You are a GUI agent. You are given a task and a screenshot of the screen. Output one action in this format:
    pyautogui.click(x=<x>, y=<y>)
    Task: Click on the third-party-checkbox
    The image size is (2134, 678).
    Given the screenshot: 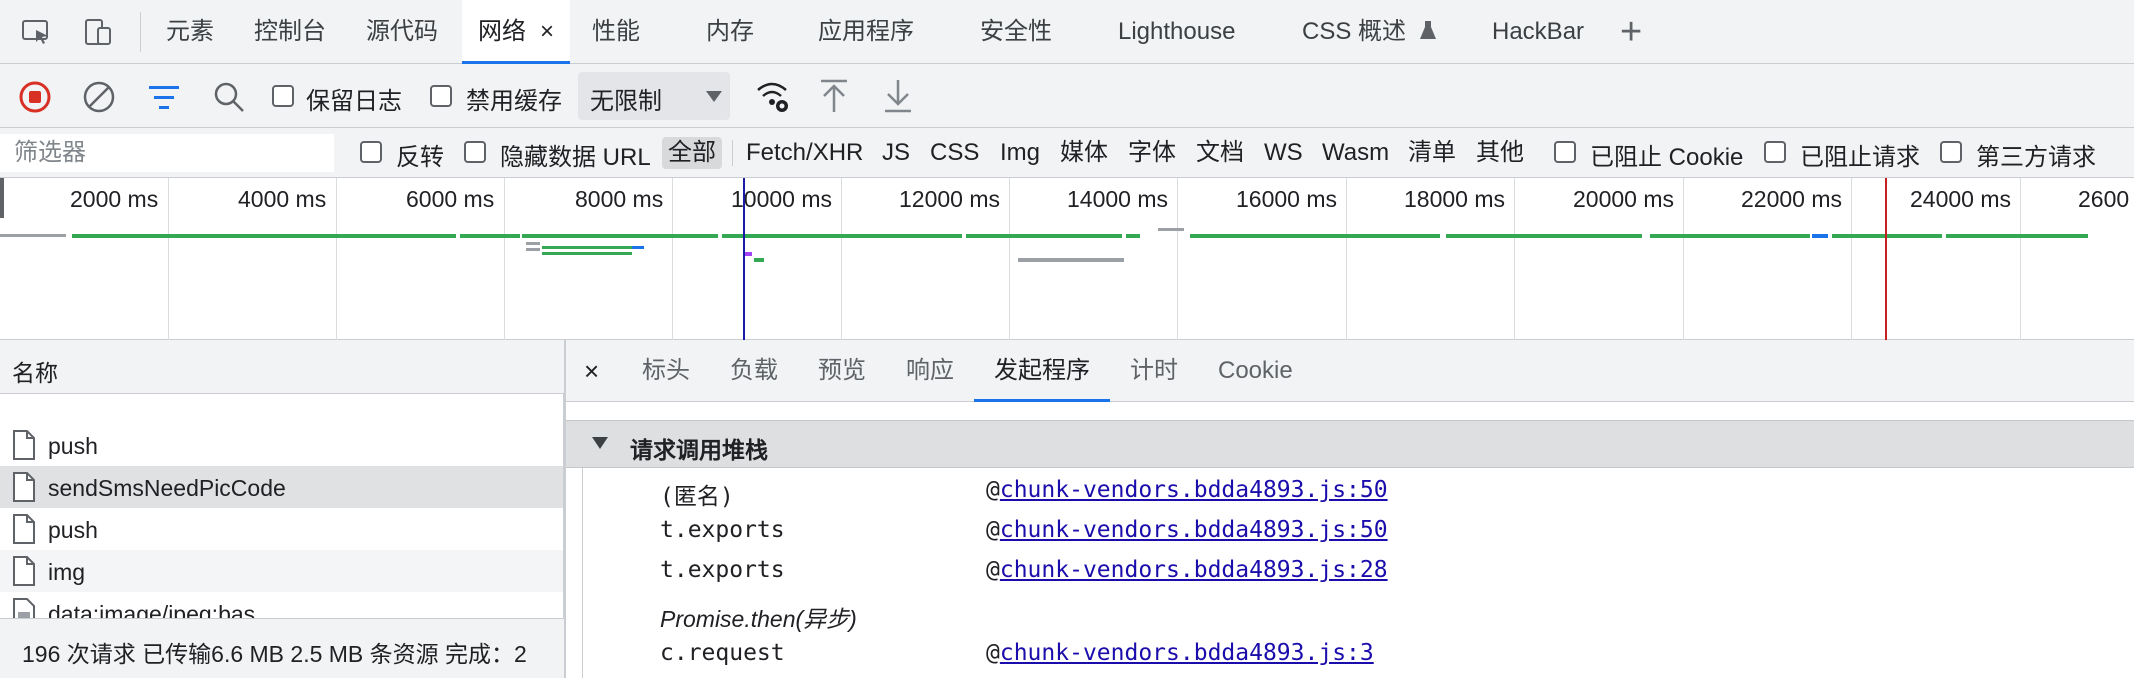 What is the action you would take?
    pyautogui.click(x=1951, y=152)
    